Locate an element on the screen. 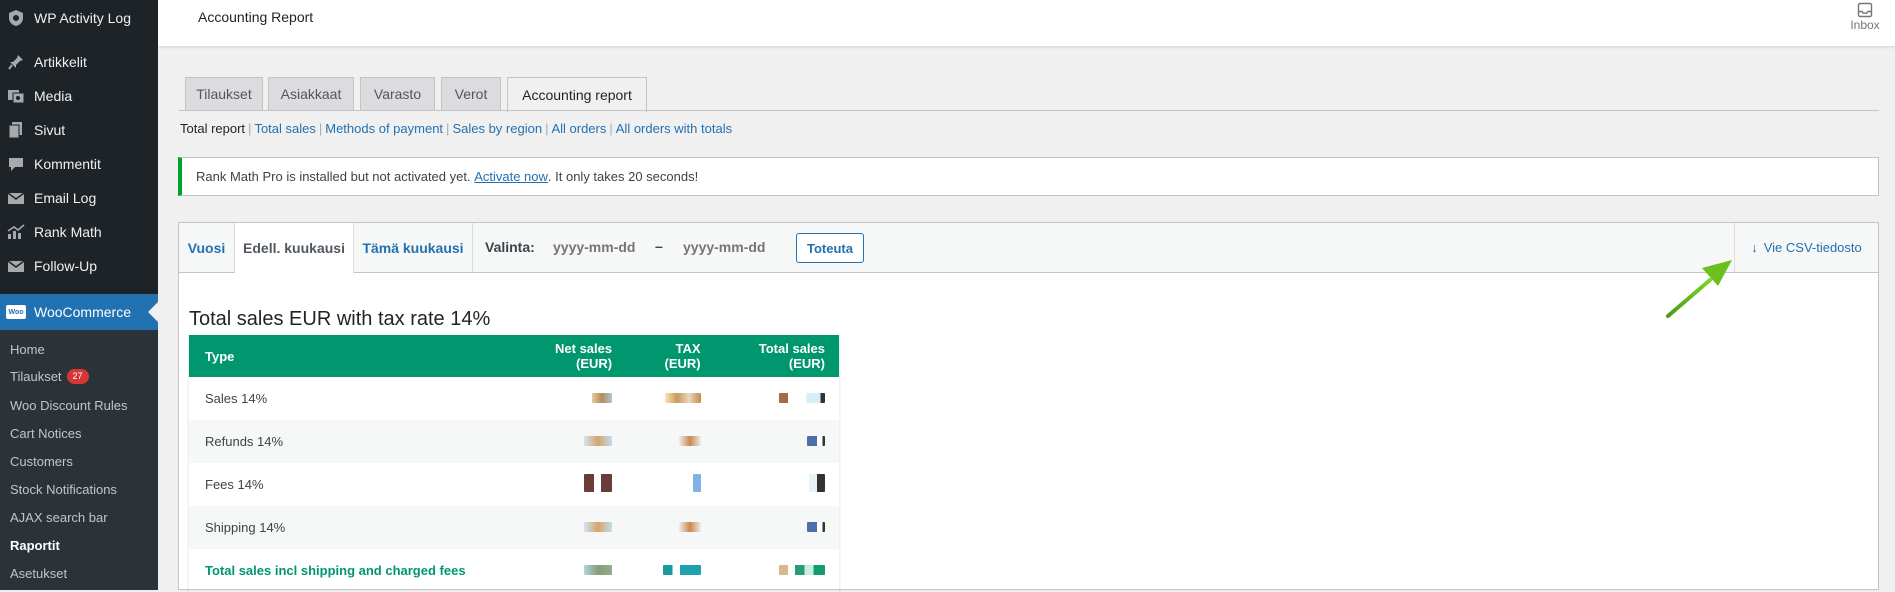  row-label: Fees 14% is located at coordinates (234, 484).